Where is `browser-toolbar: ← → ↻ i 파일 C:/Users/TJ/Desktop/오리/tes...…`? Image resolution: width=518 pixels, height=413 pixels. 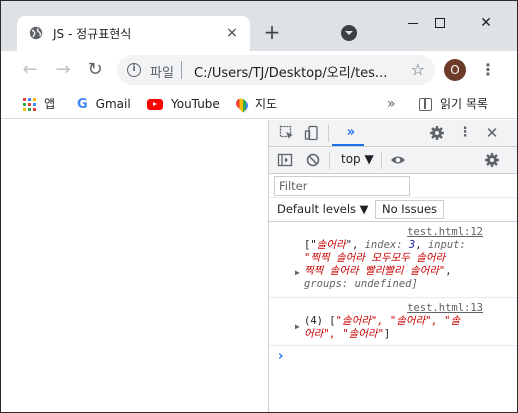
browser-toolbar: ← → ↻ i 파일 C:/Users/TJ/Desktop/오리/tes...… is located at coordinates (259, 70).